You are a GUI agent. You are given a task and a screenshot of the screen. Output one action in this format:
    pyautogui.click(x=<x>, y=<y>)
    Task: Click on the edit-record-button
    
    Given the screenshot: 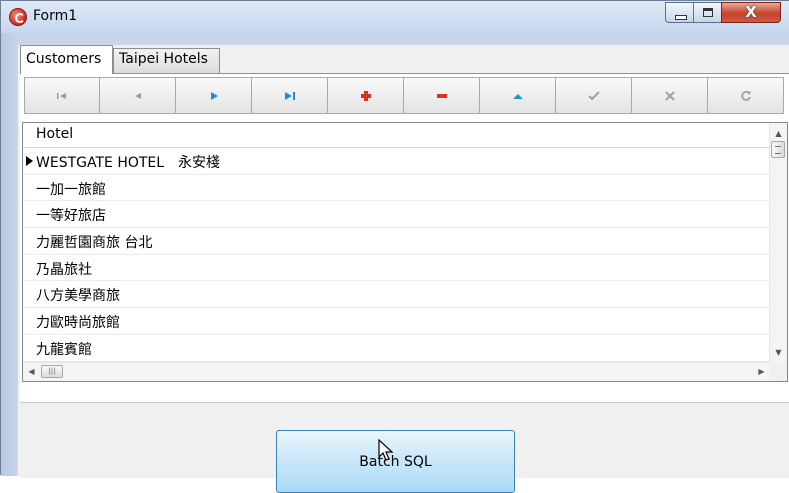 What is the action you would take?
    pyautogui.click(x=518, y=95)
    